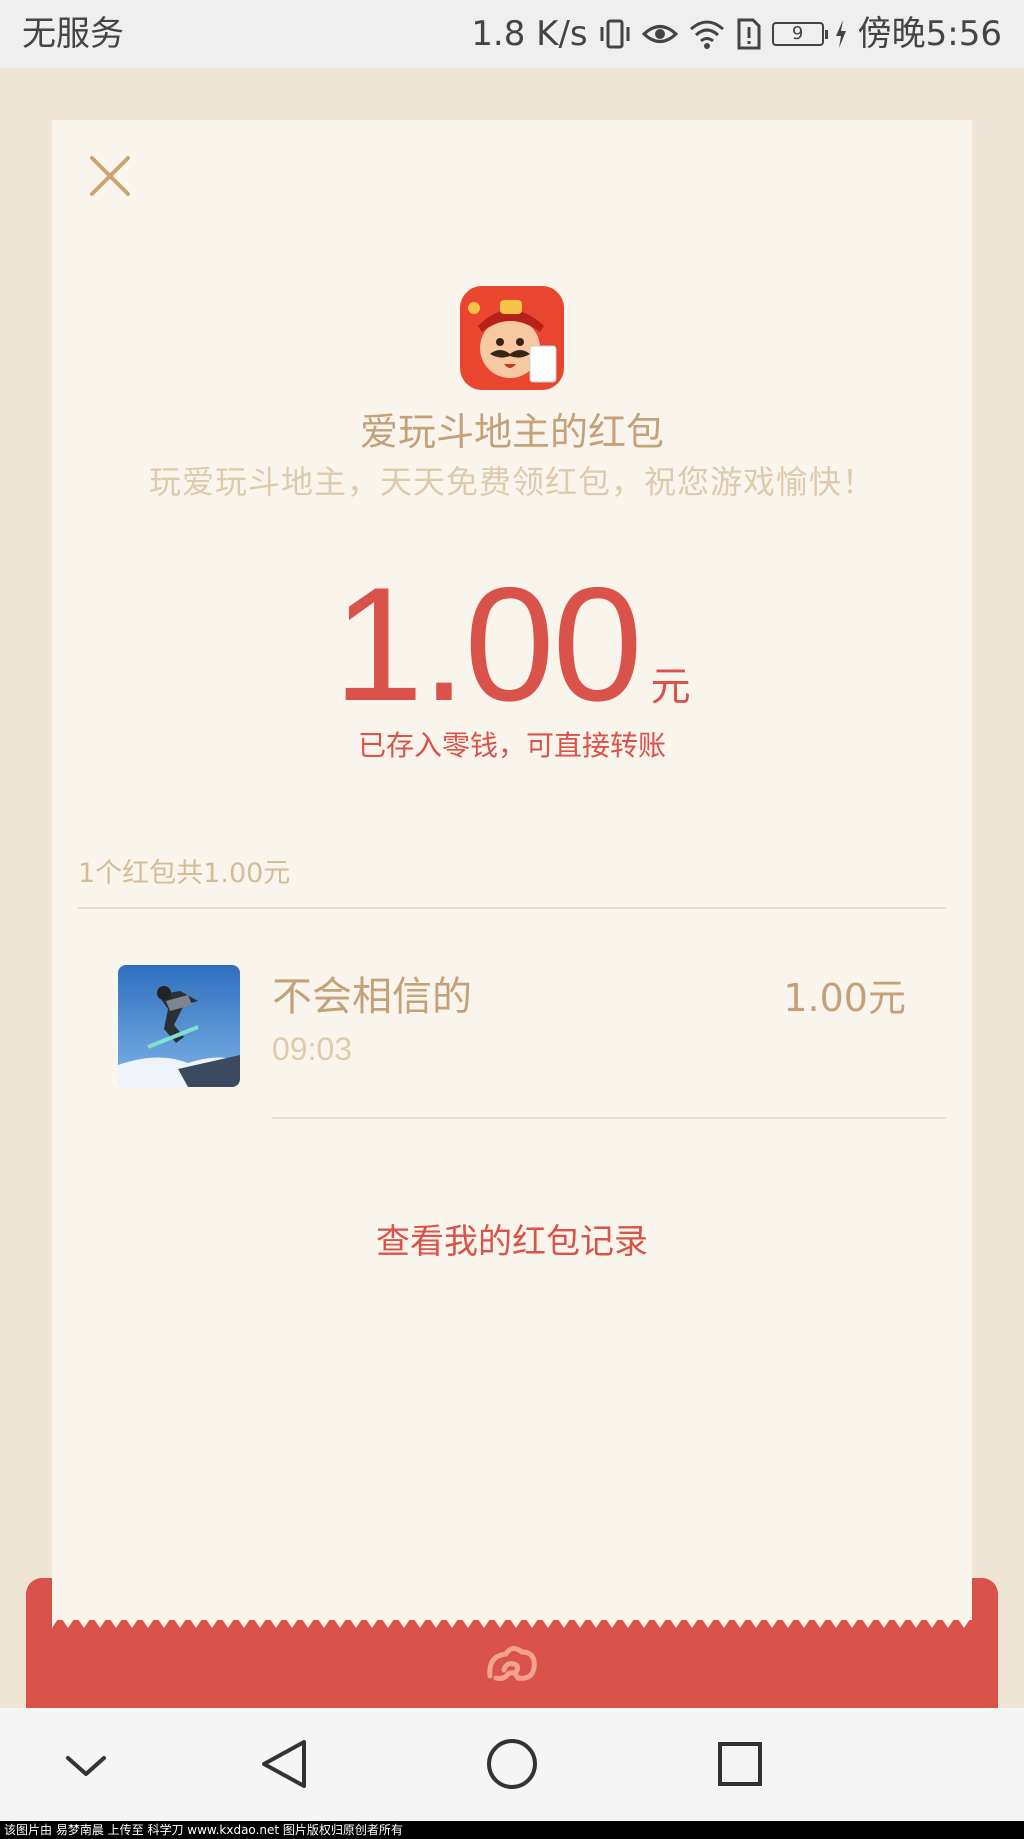 This screenshot has height=1839, width=1024. Describe the element at coordinates (512, 746) in the screenshot. I see `amount-note: 已存入零钱，可直接转账` at that location.